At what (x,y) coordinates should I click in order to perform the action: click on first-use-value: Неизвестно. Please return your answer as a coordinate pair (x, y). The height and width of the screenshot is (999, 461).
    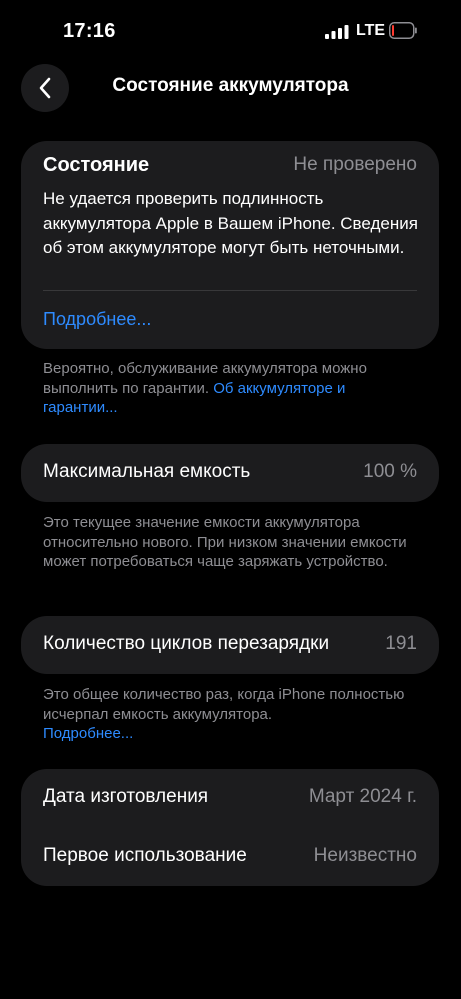
    Looking at the image, I should click on (365, 855).